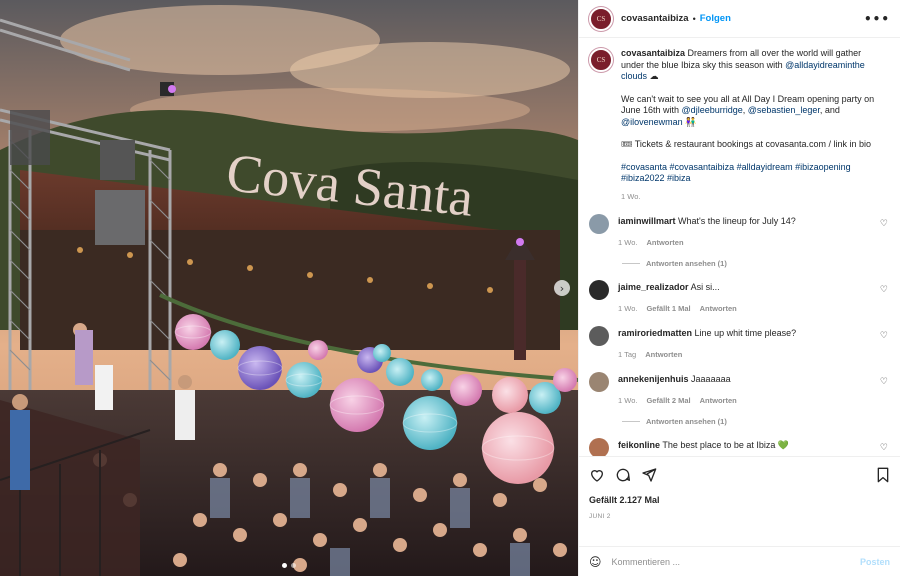 The width and height of the screenshot is (900, 576). What do you see at coordinates (652, 122) in the screenshot?
I see `mention-link: @ilovenewman` at bounding box center [652, 122].